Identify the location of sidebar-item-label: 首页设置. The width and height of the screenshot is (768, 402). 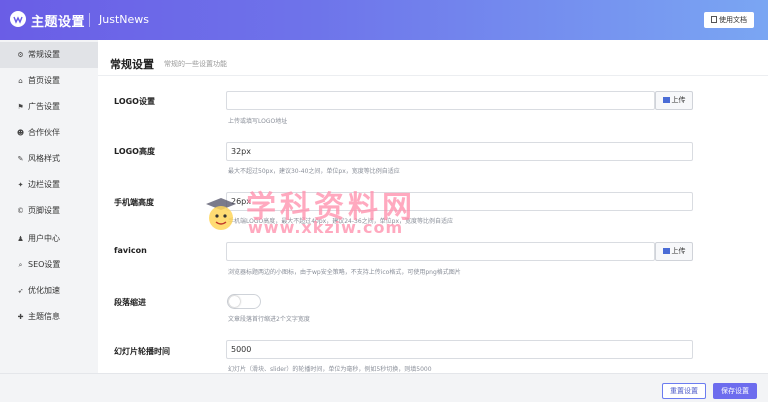
(44, 80).